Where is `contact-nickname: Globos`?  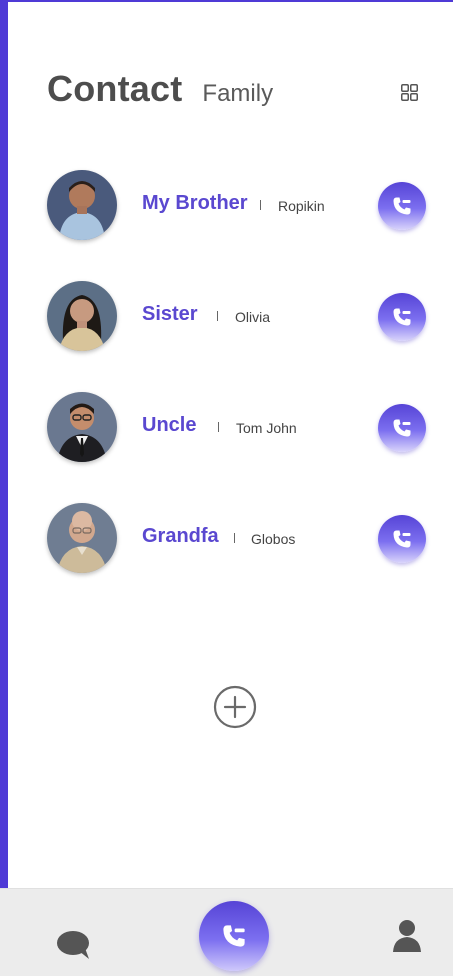
contact-nickname: Globos is located at coordinates (273, 539).